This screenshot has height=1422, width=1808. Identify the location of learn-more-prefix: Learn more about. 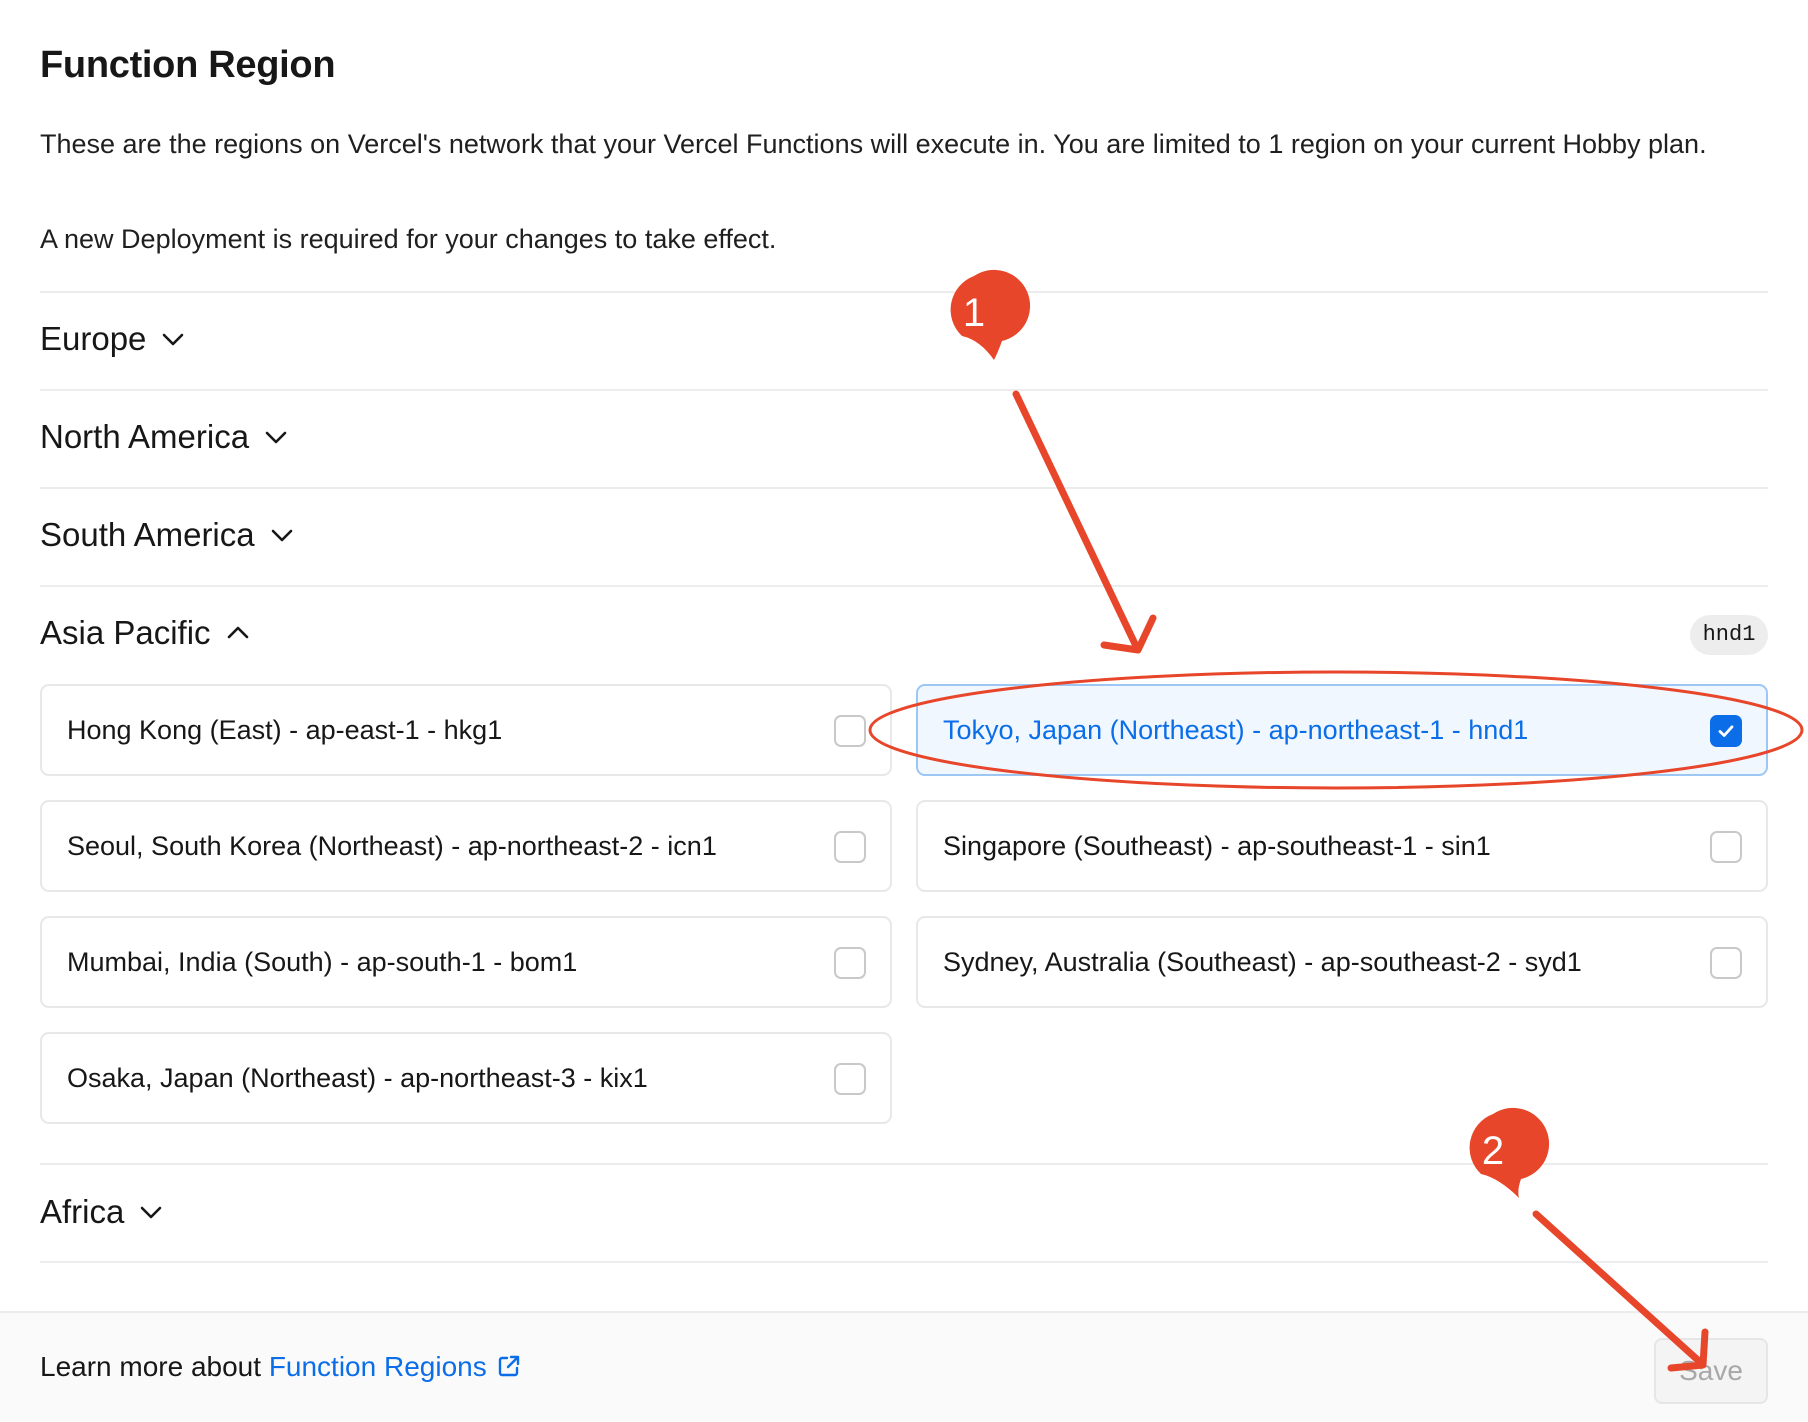
(154, 1366).